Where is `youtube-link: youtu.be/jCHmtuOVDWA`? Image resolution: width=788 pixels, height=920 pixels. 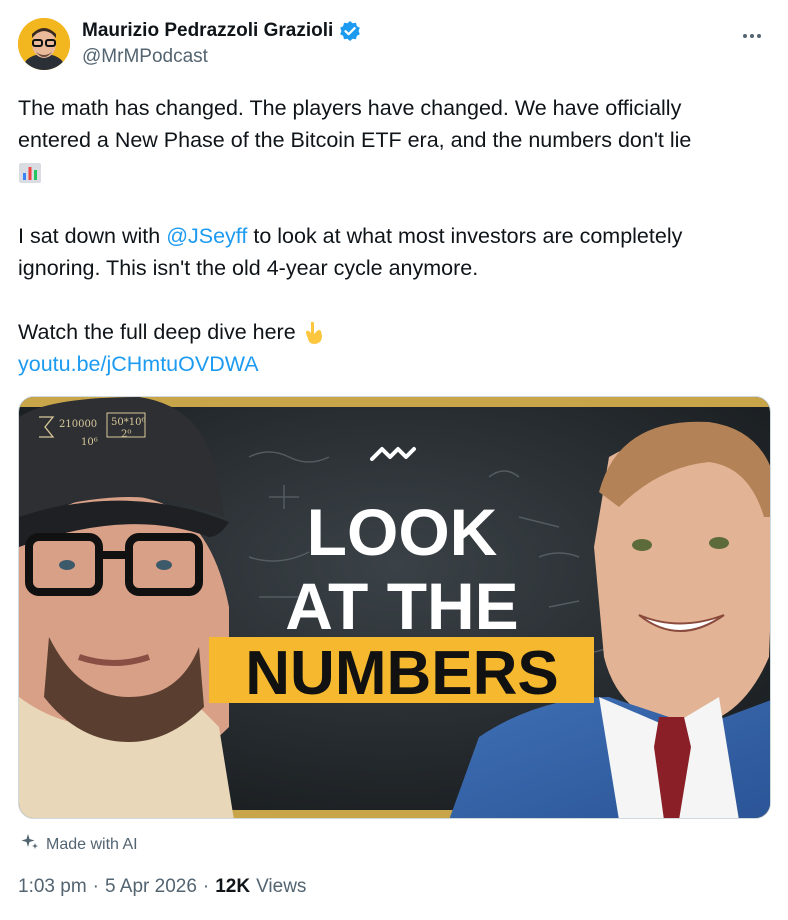 youtube-link: youtu.be/jCHmtuOVDWA is located at coordinates (138, 364).